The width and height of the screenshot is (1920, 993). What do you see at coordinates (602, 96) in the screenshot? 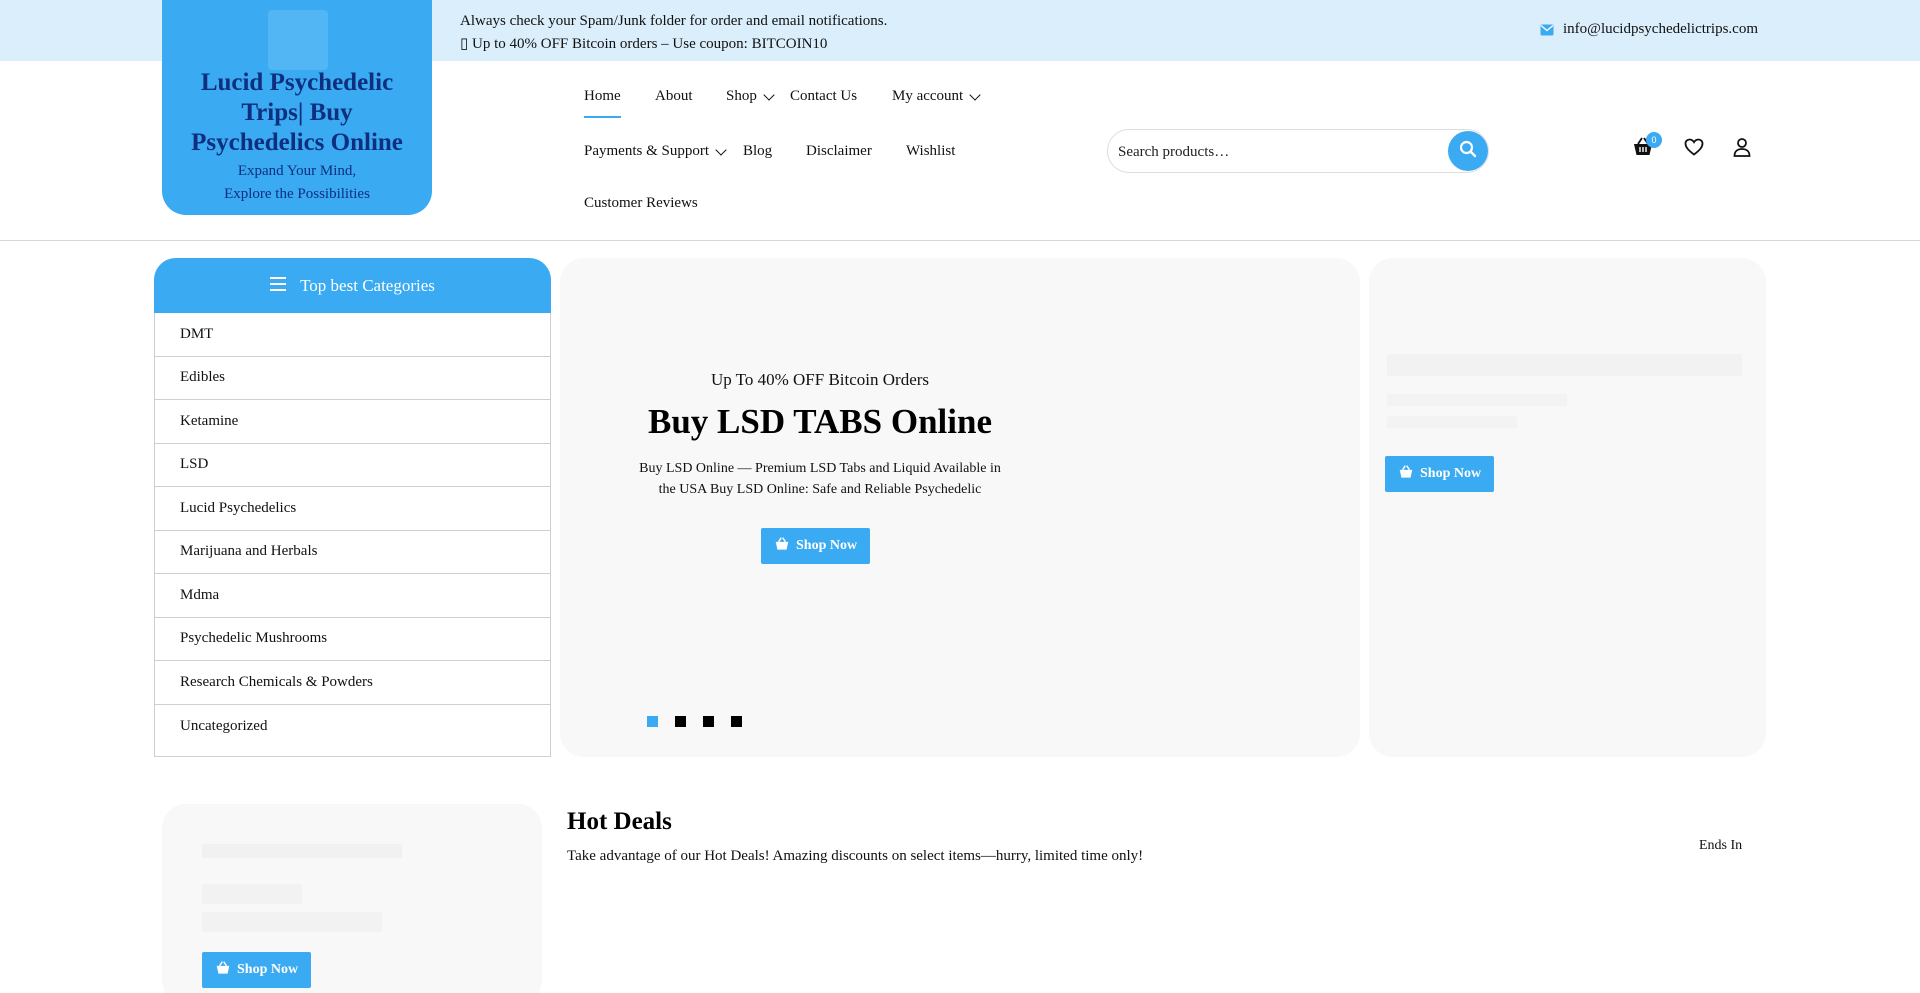
I see `nav-home-label: Home` at bounding box center [602, 96].